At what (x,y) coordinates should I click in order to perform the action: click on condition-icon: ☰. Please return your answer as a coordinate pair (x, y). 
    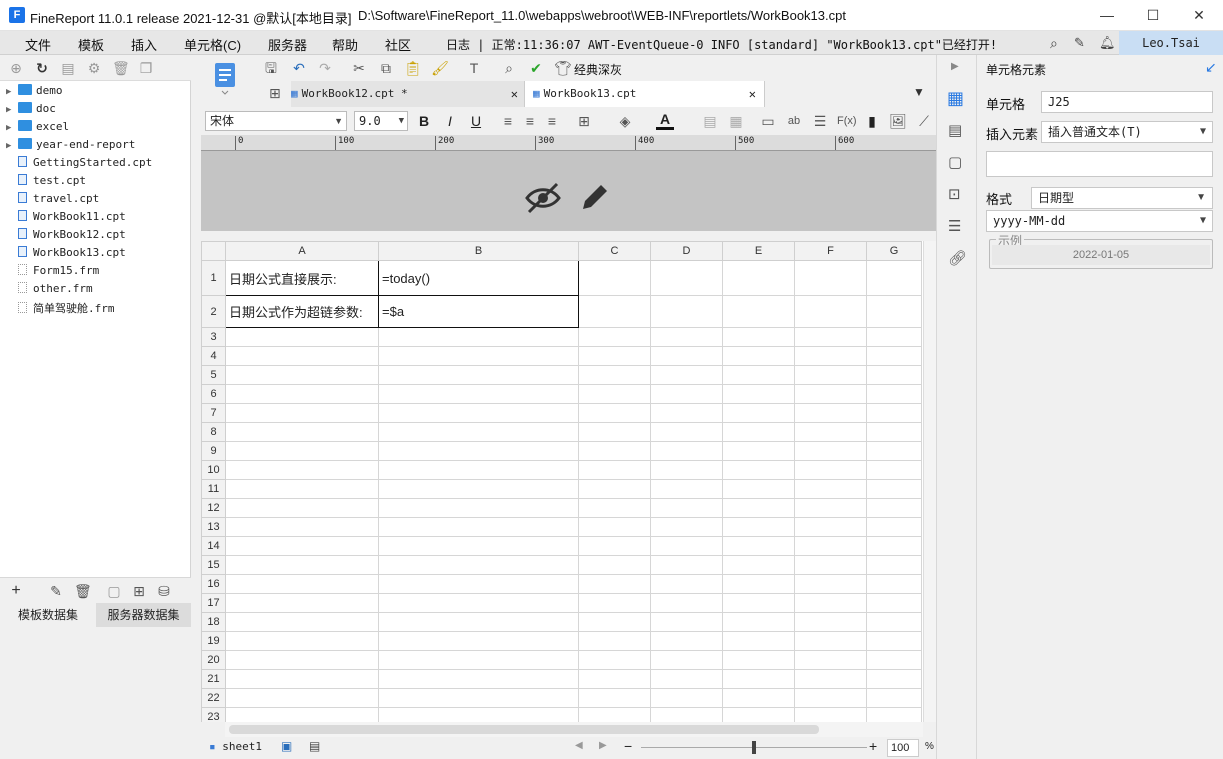
    Looking at the image, I should click on (954, 226).